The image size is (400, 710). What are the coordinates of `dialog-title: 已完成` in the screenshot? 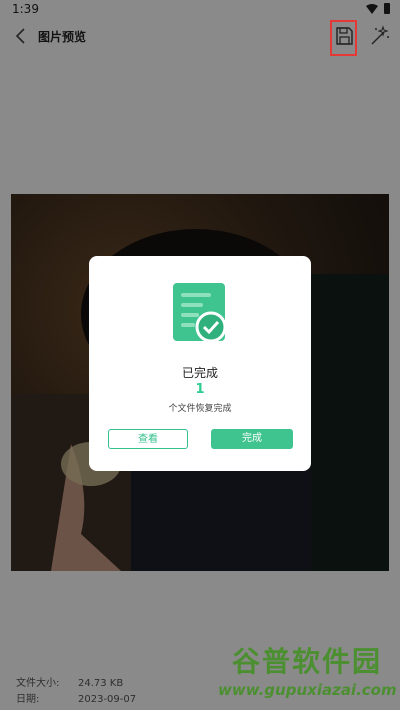 It's located at (199, 373).